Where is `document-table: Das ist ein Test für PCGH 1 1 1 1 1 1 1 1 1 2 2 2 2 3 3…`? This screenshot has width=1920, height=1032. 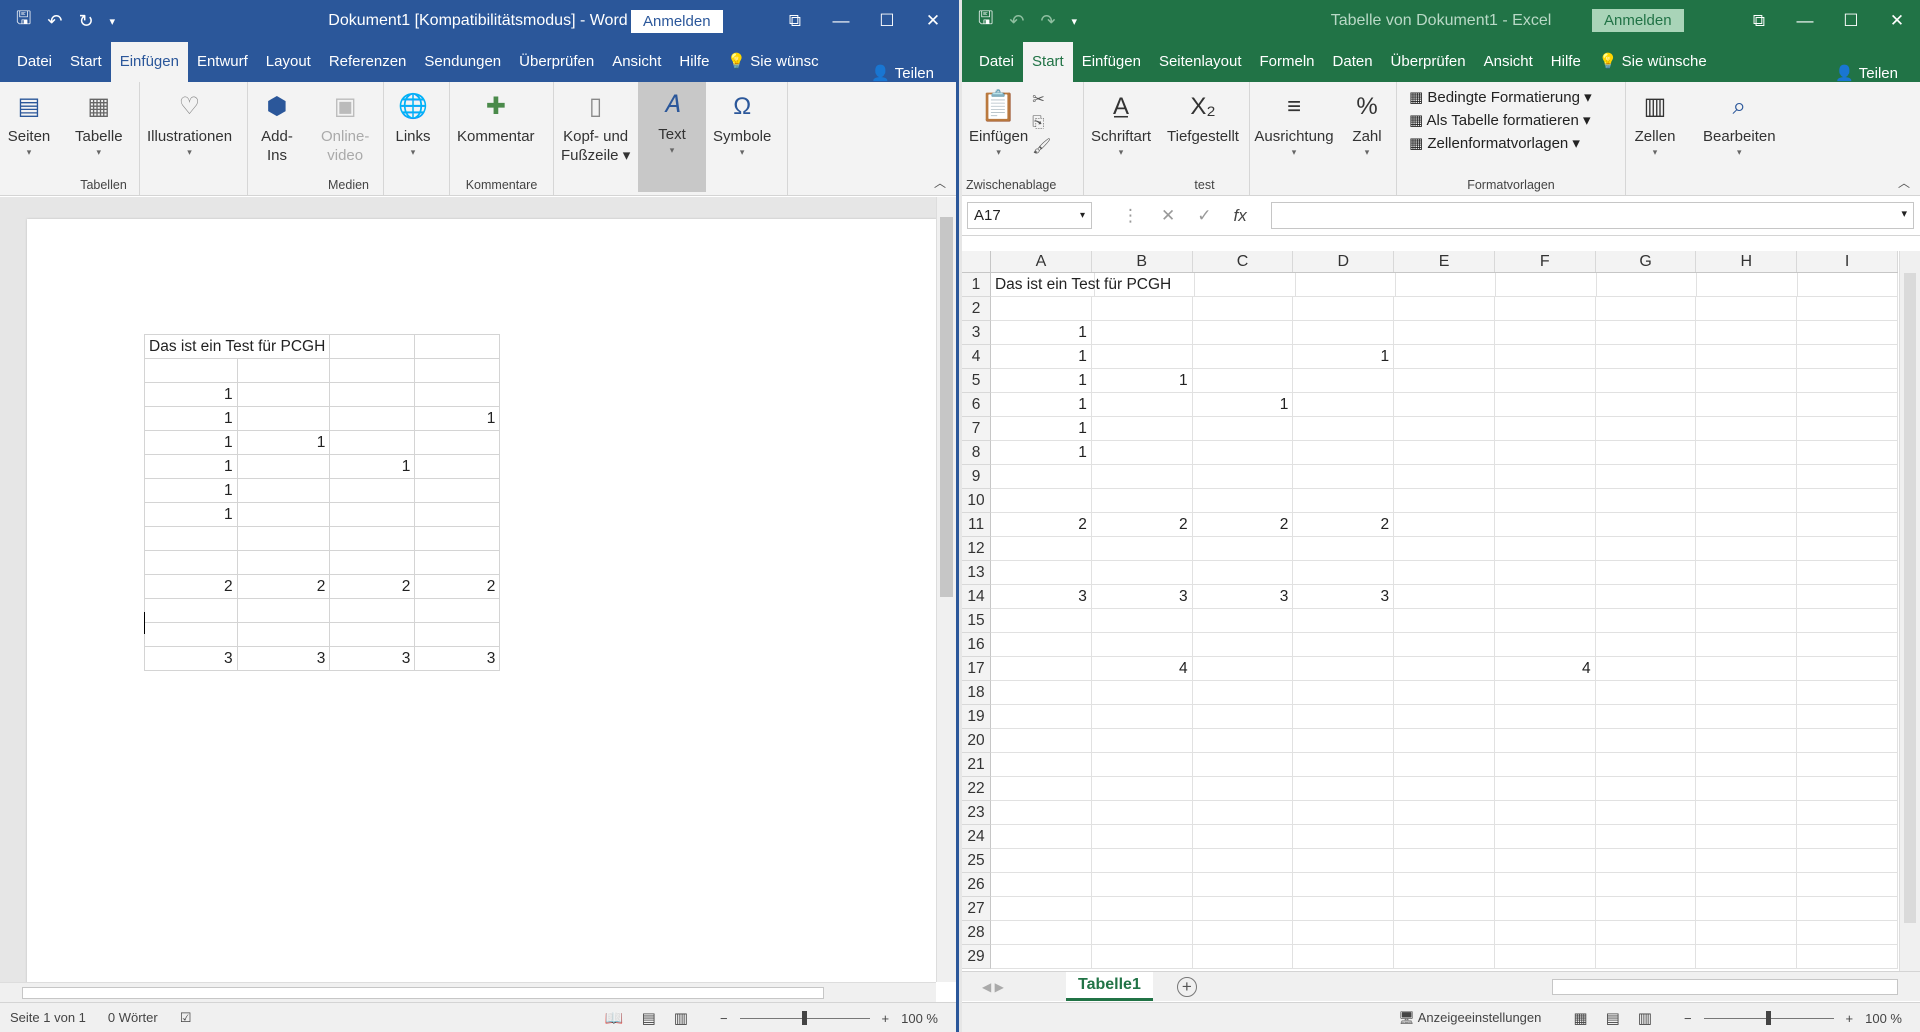
document-table: Das ist ein Test für PCGH 1 1 1 1 1 1 1 1 1 2 2 2 2 3 3… is located at coordinates (322, 502).